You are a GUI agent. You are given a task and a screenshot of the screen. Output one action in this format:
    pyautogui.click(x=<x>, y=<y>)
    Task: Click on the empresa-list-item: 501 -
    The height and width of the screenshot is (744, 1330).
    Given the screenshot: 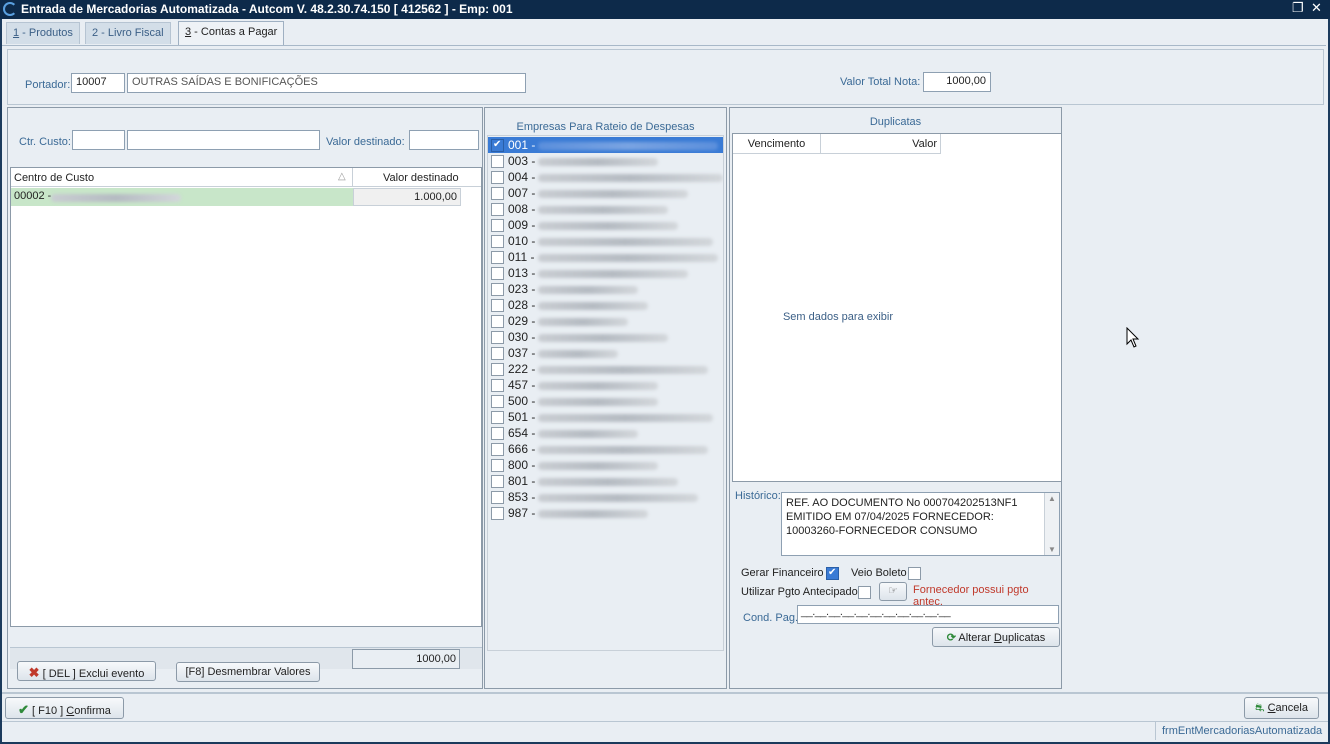 What is the action you would take?
    pyautogui.click(x=605, y=417)
    